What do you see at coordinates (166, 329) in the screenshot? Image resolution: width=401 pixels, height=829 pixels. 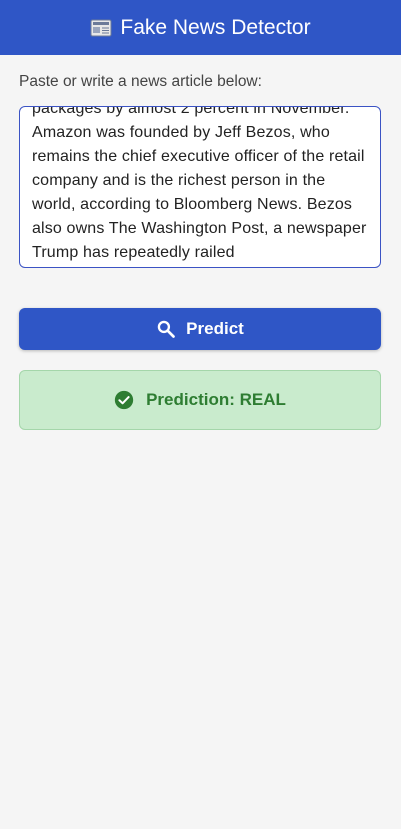 I see `search-icon` at bounding box center [166, 329].